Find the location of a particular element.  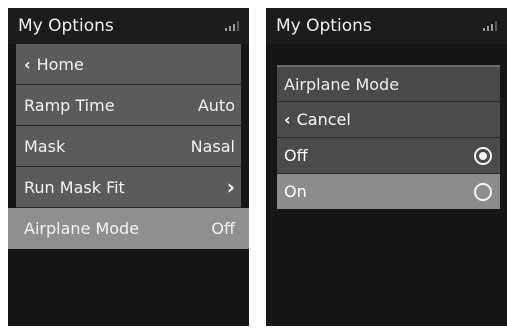

option-on: On is located at coordinates (388, 191).